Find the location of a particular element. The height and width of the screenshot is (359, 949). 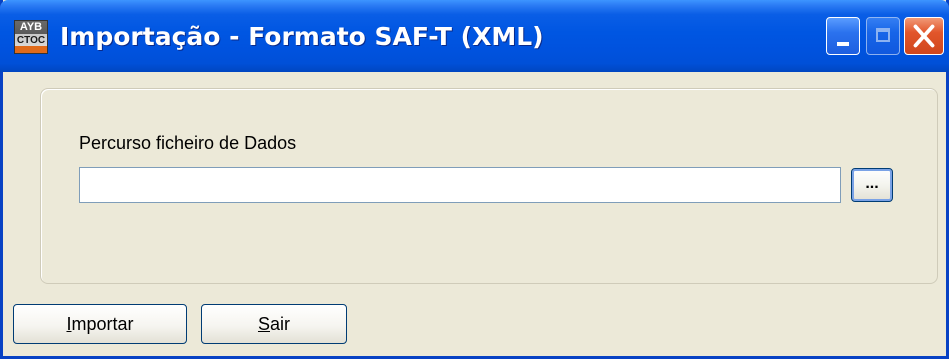

data-file-path-input is located at coordinates (460, 185).